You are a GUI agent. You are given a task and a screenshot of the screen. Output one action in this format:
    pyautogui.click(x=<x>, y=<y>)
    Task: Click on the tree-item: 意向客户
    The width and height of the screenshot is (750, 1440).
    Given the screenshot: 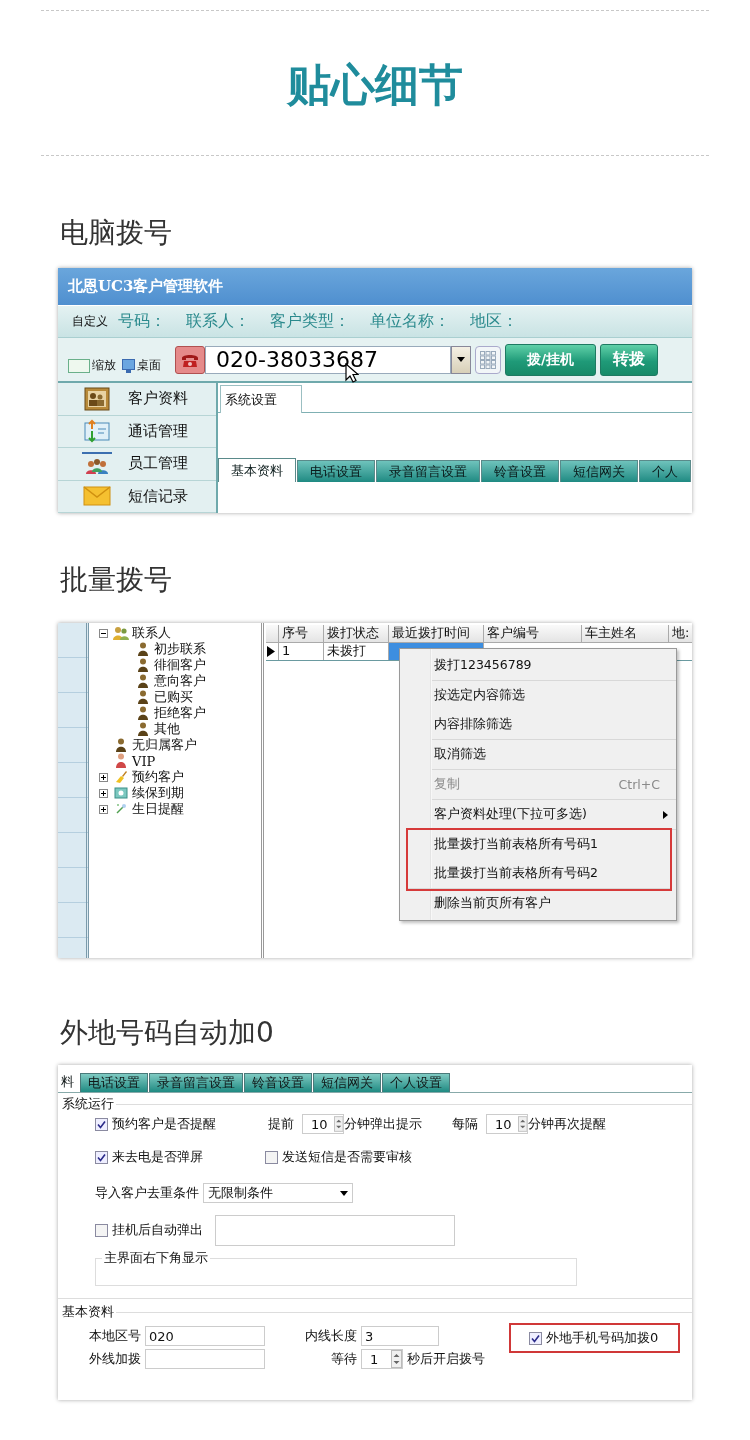 What is the action you would take?
    pyautogui.click(x=180, y=681)
    